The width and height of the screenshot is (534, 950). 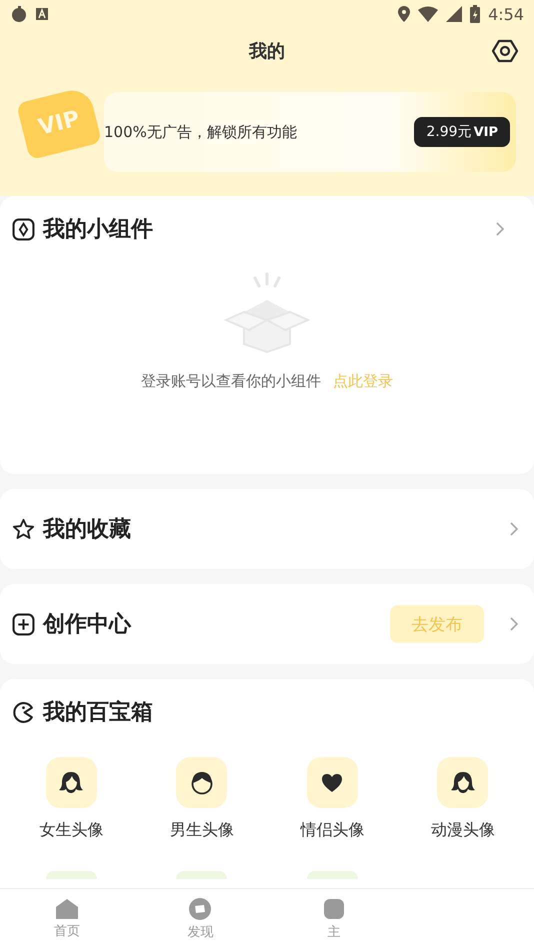 I want to click on app-icon, so click(x=19, y=14).